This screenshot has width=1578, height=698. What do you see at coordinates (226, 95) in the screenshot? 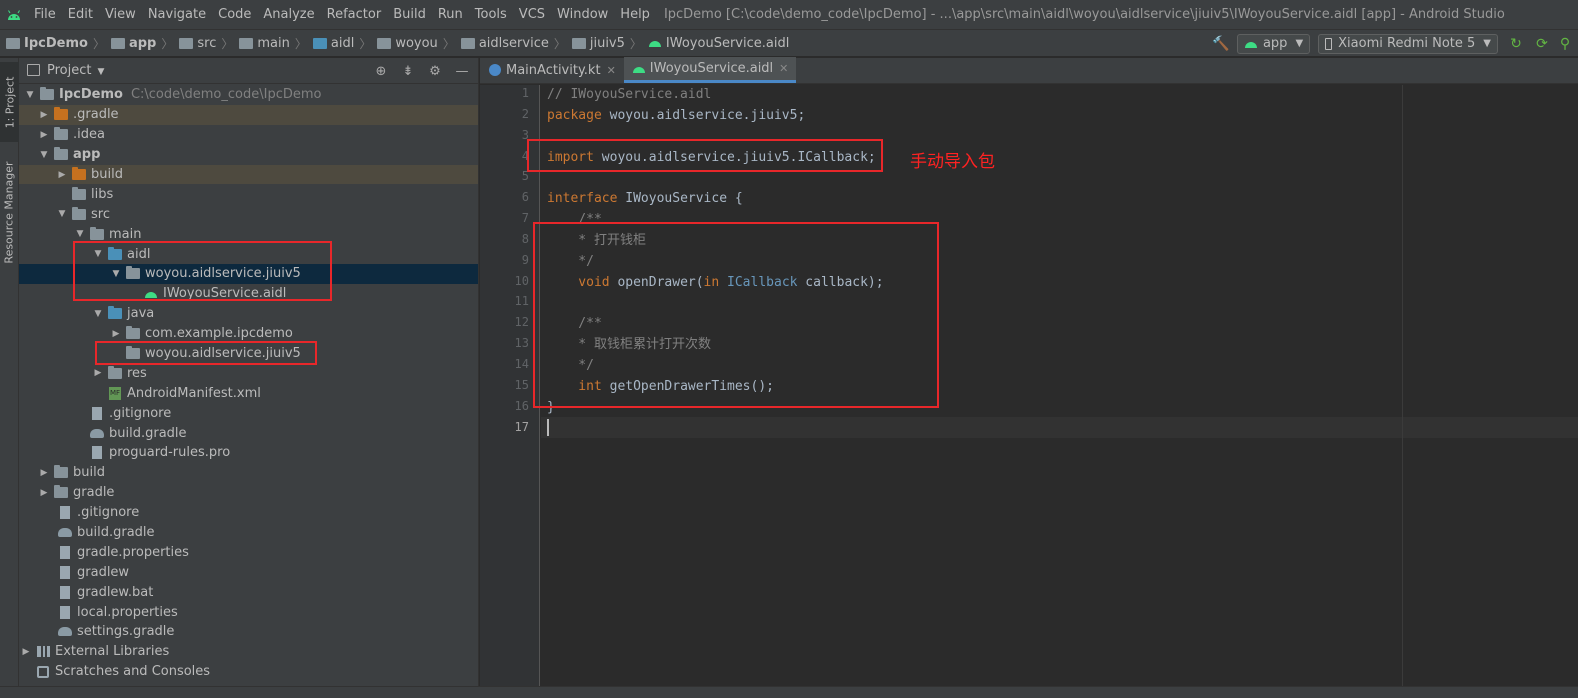
I see `project-path-hint: C:\code\demo_code\IpcDemo` at bounding box center [226, 95].